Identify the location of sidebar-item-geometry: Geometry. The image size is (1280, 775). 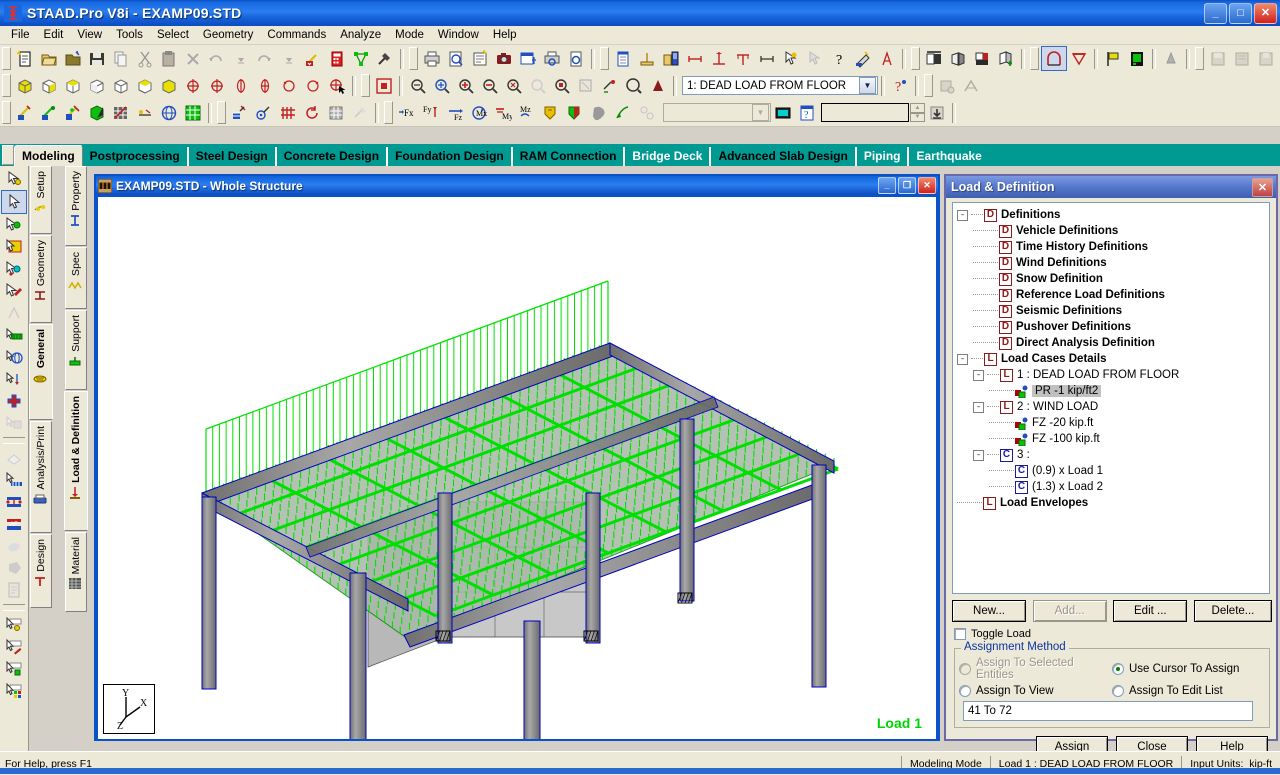
(41, 279).